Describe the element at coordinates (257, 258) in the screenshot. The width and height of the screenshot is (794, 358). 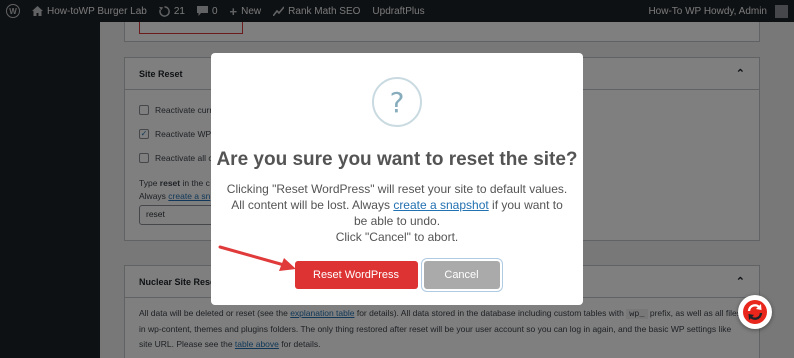
I see `annotation-arrow-icon` at that location.